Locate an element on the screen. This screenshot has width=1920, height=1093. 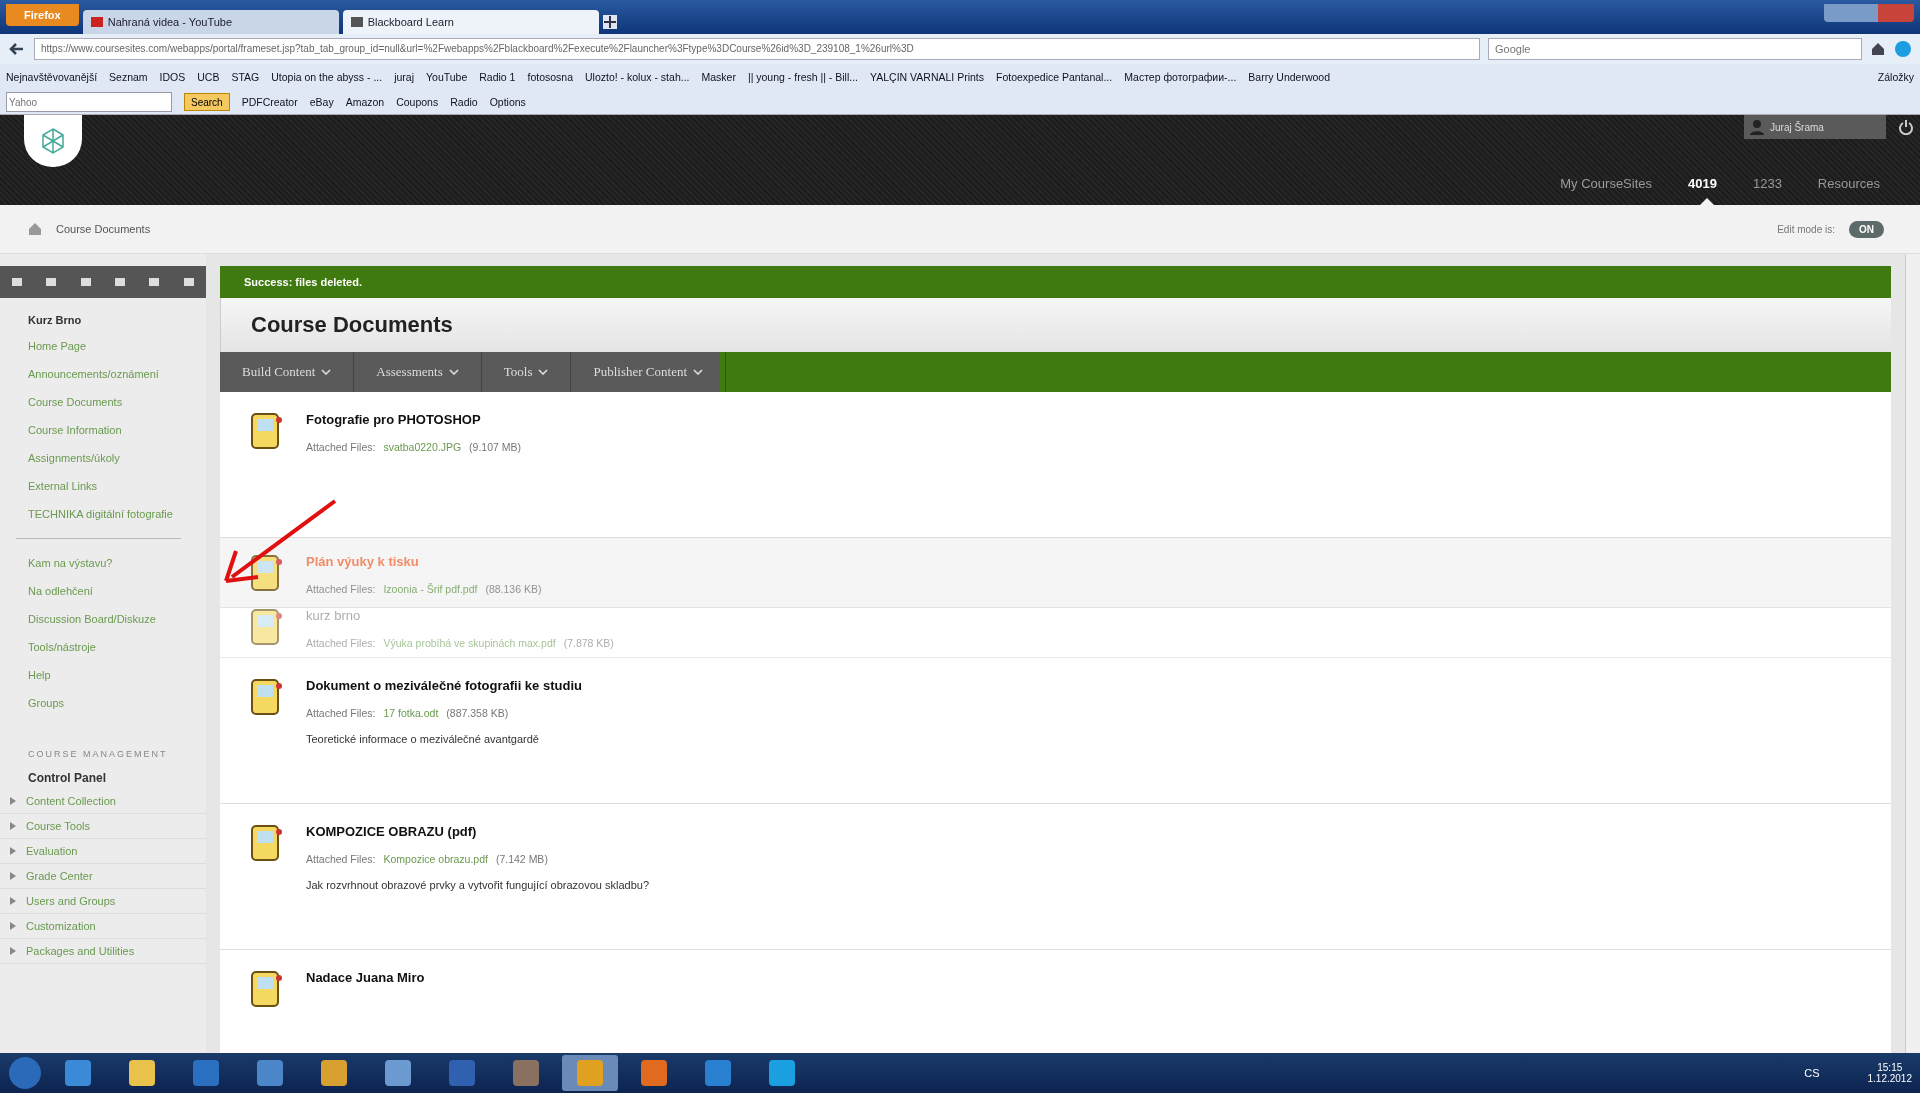
bookmark-link: STAG is located at coordinates (245, 77).